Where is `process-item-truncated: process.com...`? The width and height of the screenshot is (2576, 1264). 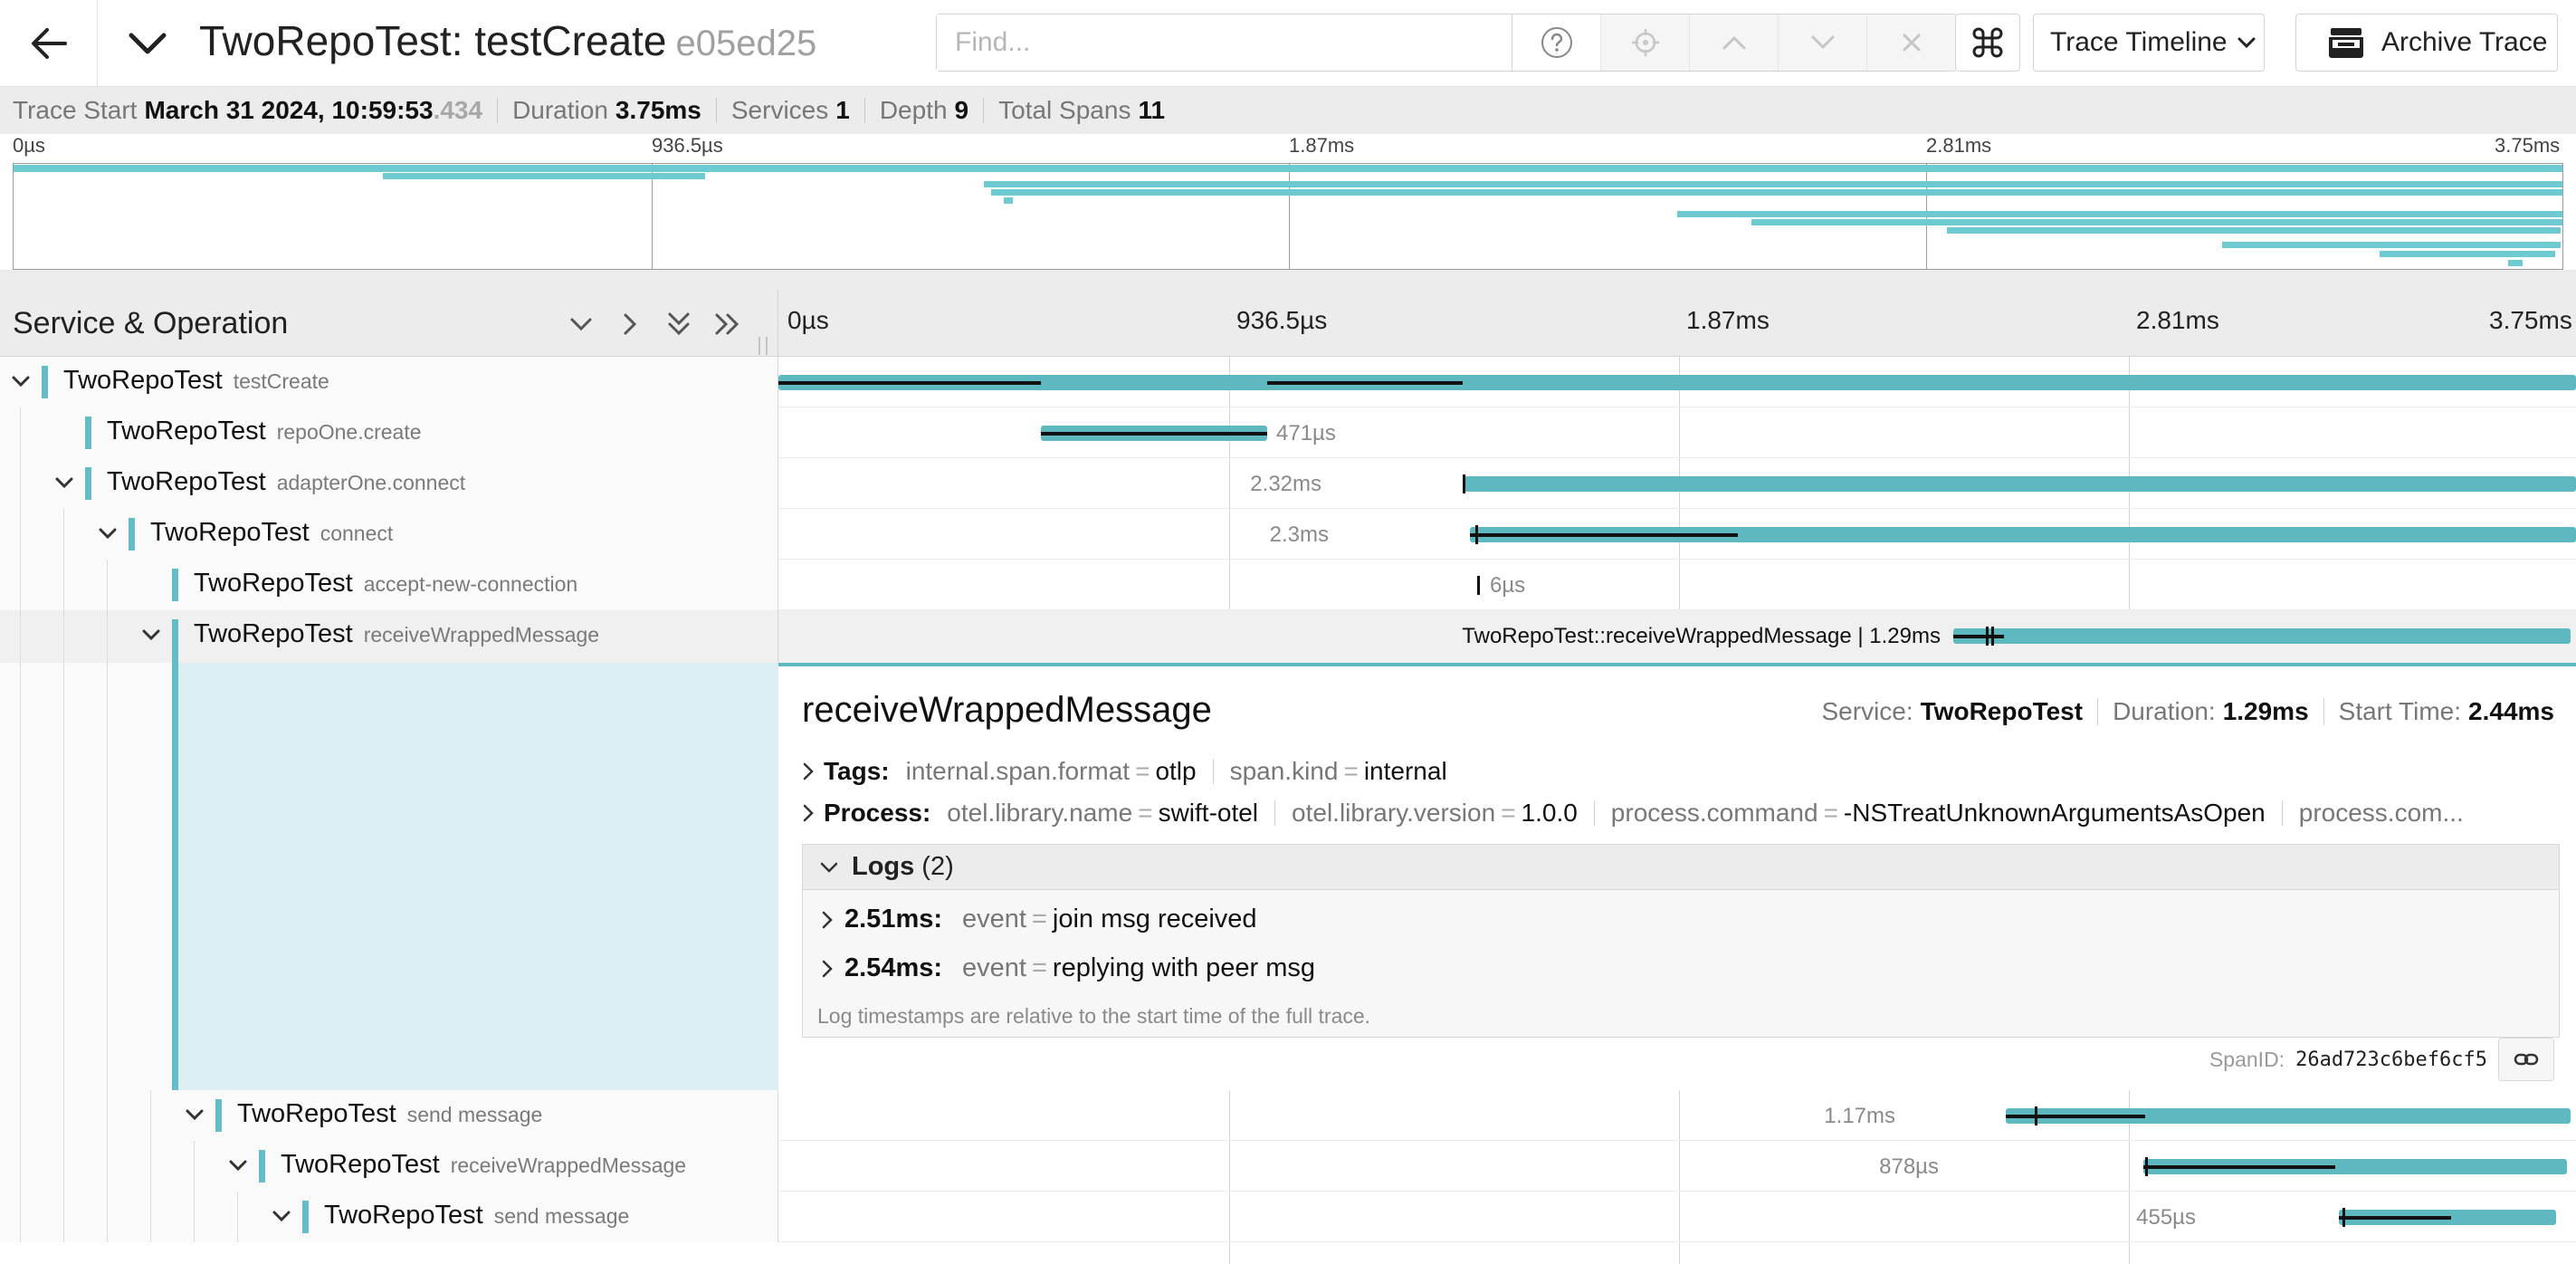
process-item-truncated: process.com... is located at coordinates (2382, 813).